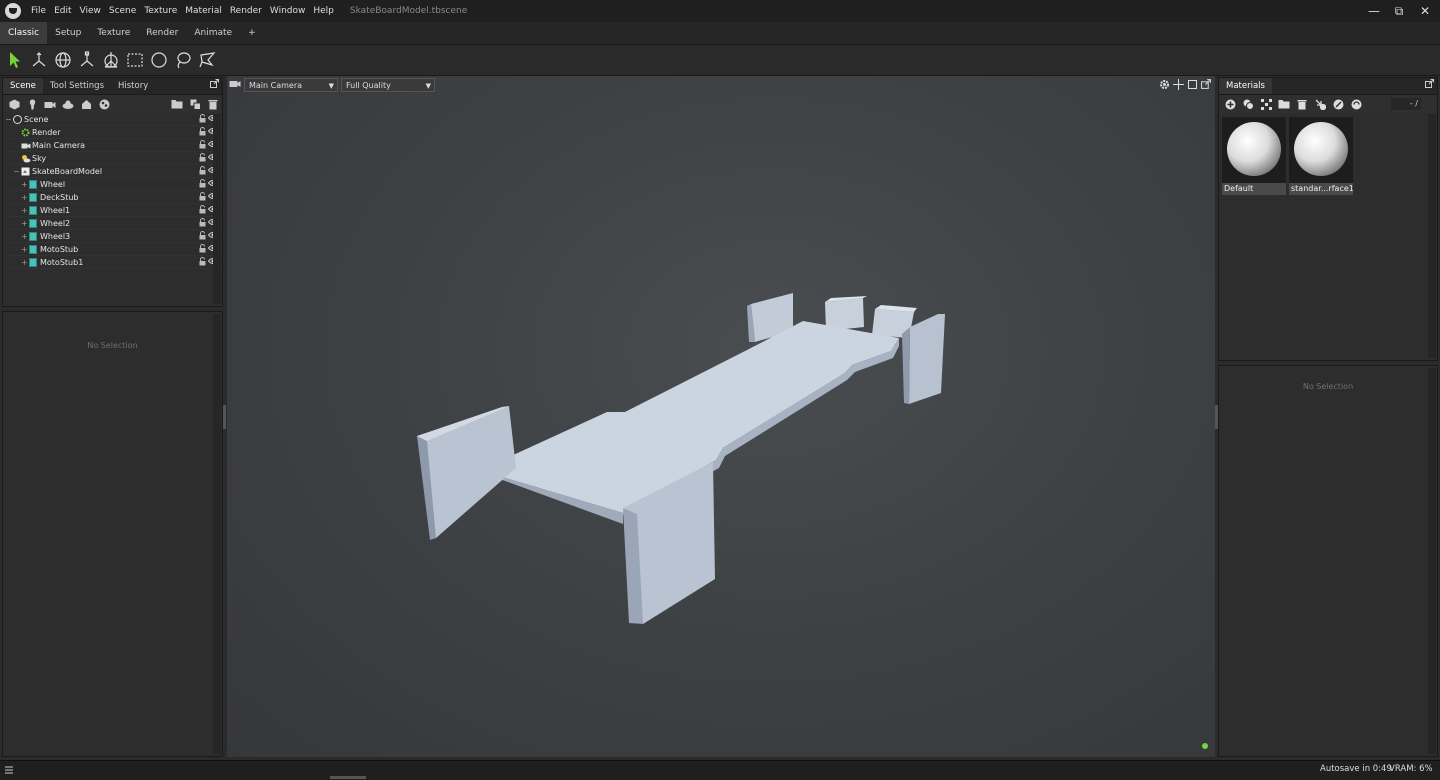 Image resolution: width=1440 pixels, height=780 pixels. What do you see at coordinates (32, 104) in the screenshot?
I see `add-light-icon` at bounding box center [32, 104].